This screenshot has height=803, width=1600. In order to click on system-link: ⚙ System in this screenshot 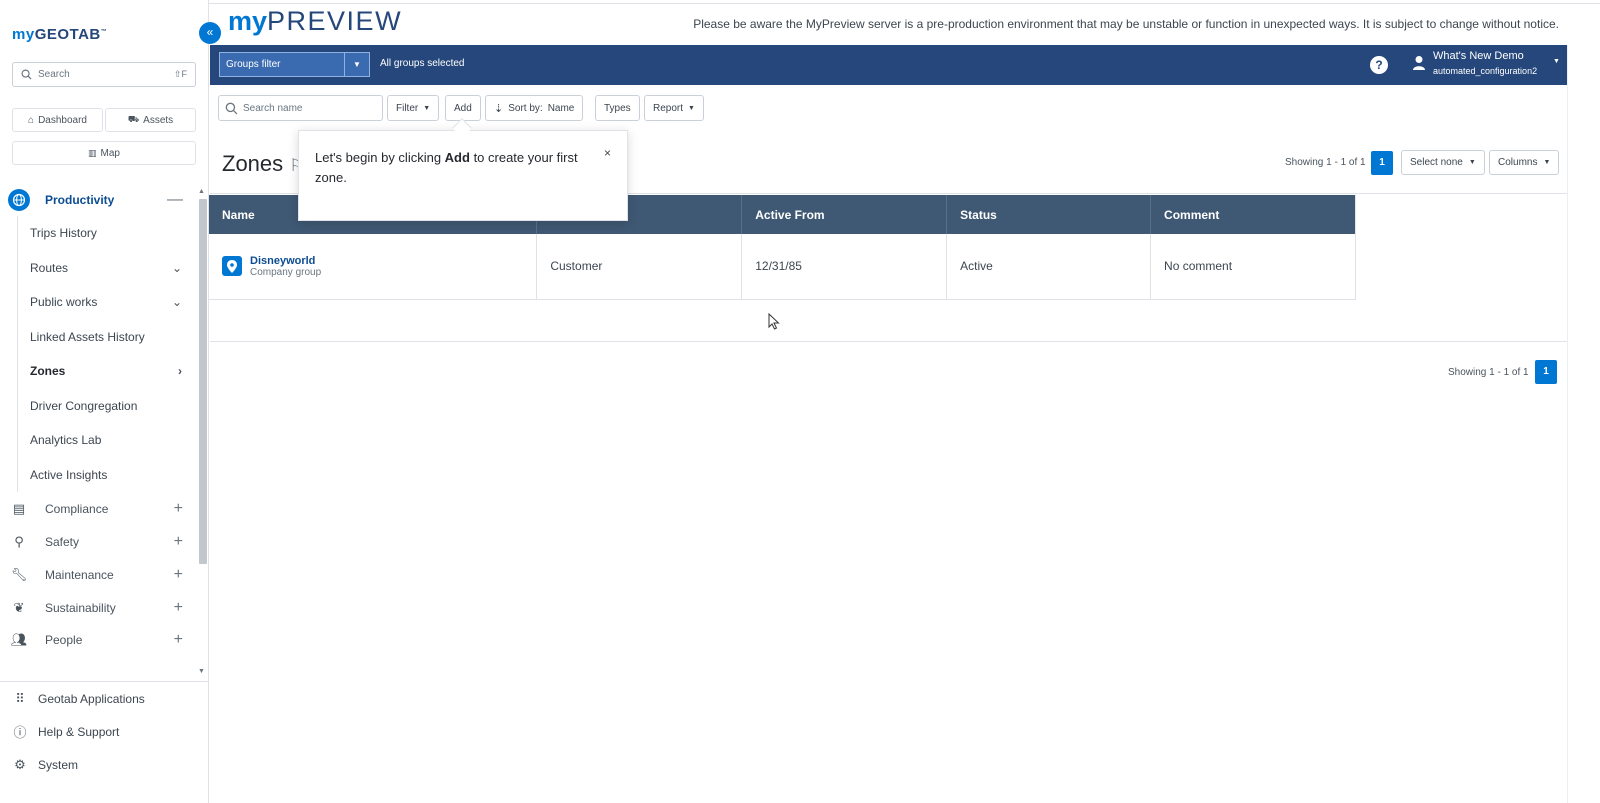, I will do `click(104, 764)`.